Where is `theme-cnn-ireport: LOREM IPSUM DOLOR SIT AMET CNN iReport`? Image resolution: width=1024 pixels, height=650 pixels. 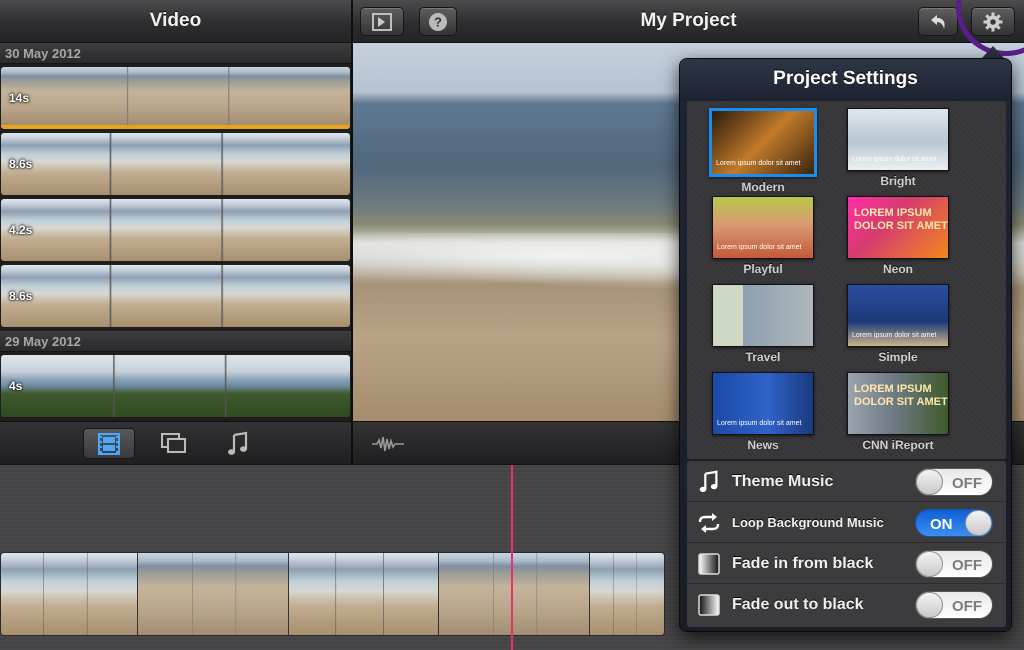
theme-cnn-ireport: LOREM IPSUM DOLOR SIT AMET CNN iReport is located at coordinates (898, 412).